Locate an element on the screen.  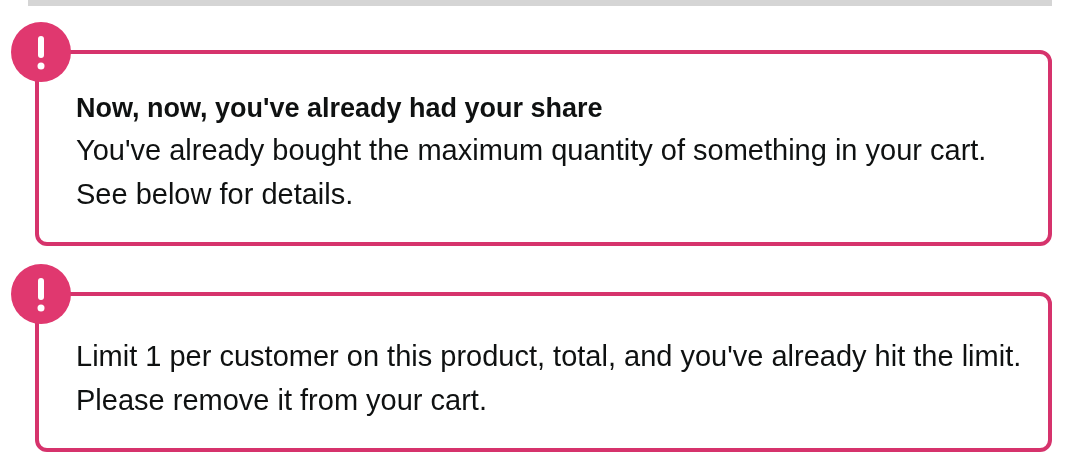
alert-title: Now, now, you've already had your share is located at coordinates (340, 108).